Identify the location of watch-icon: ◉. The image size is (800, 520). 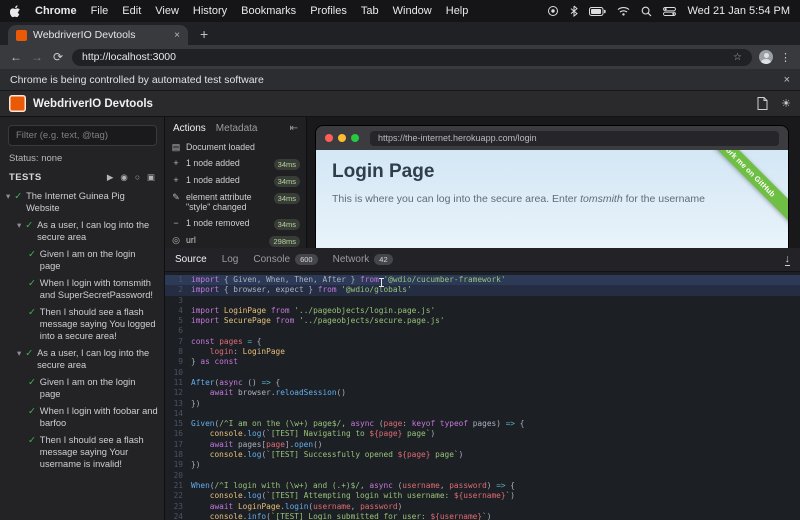
(123, 177).